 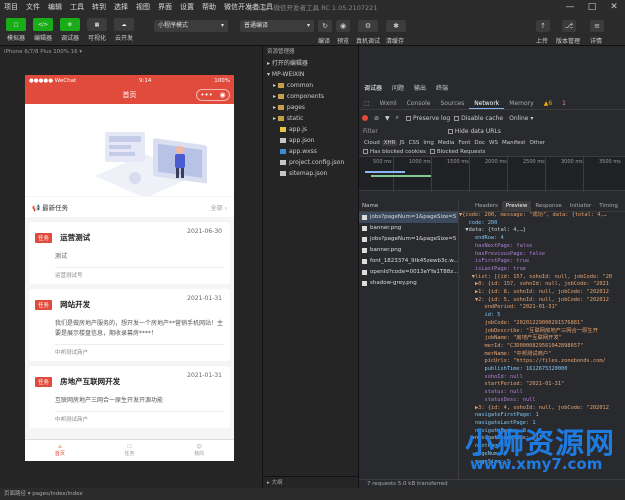 What do you see at coordinates (521, 118) in the screenshot?
I see `throttle-select: Online ▾` at bounding box center [521, 118].